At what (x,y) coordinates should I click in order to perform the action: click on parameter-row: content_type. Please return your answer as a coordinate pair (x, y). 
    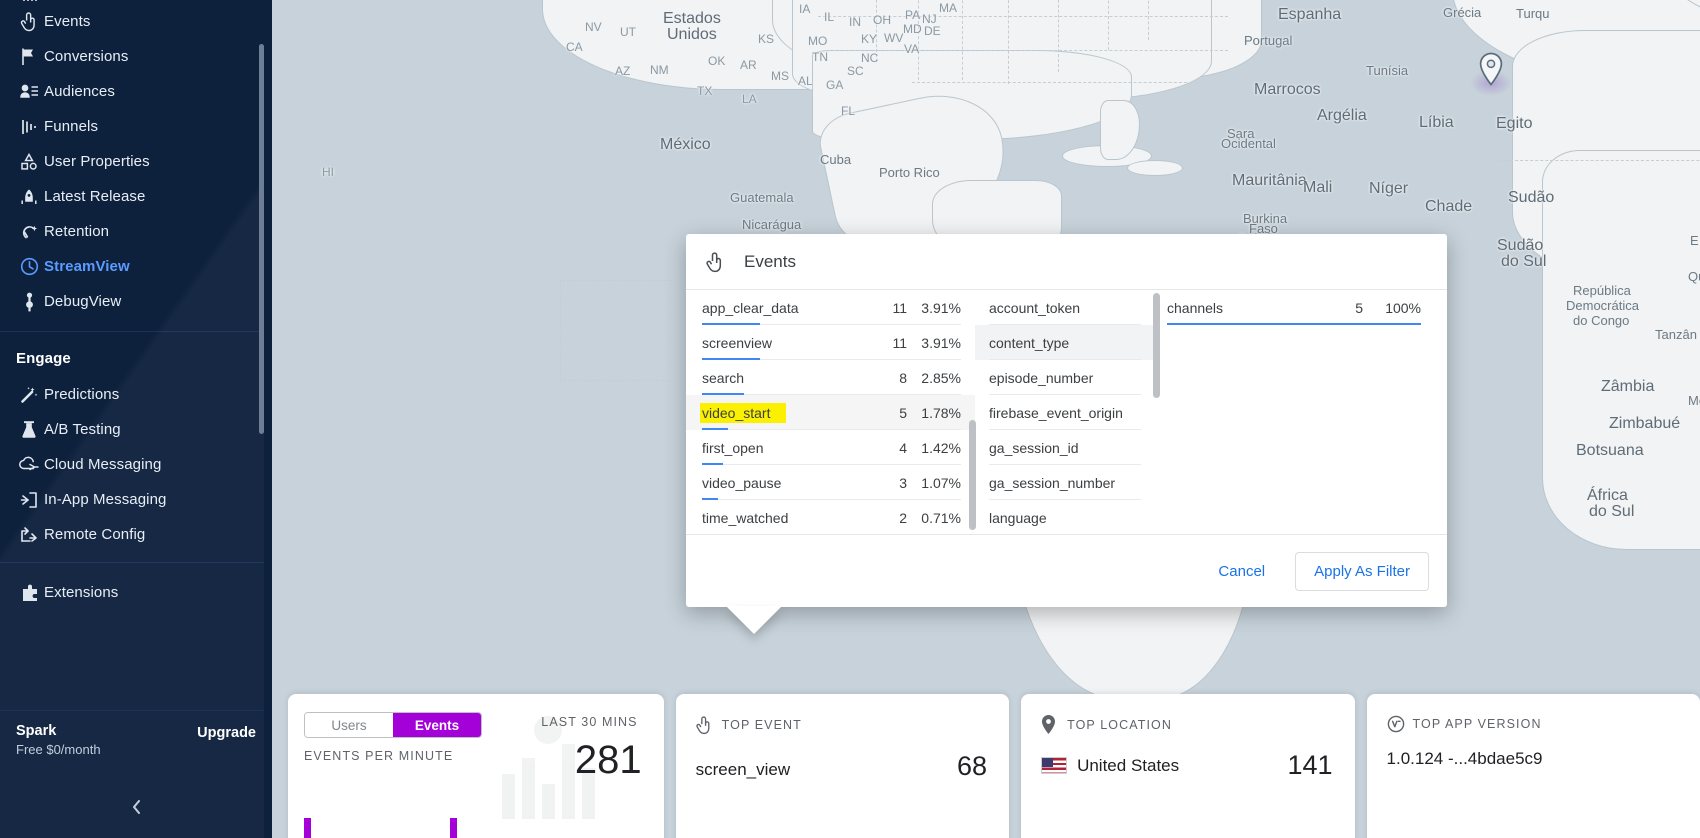
    Looking at the image, I should click on (1064, 342).